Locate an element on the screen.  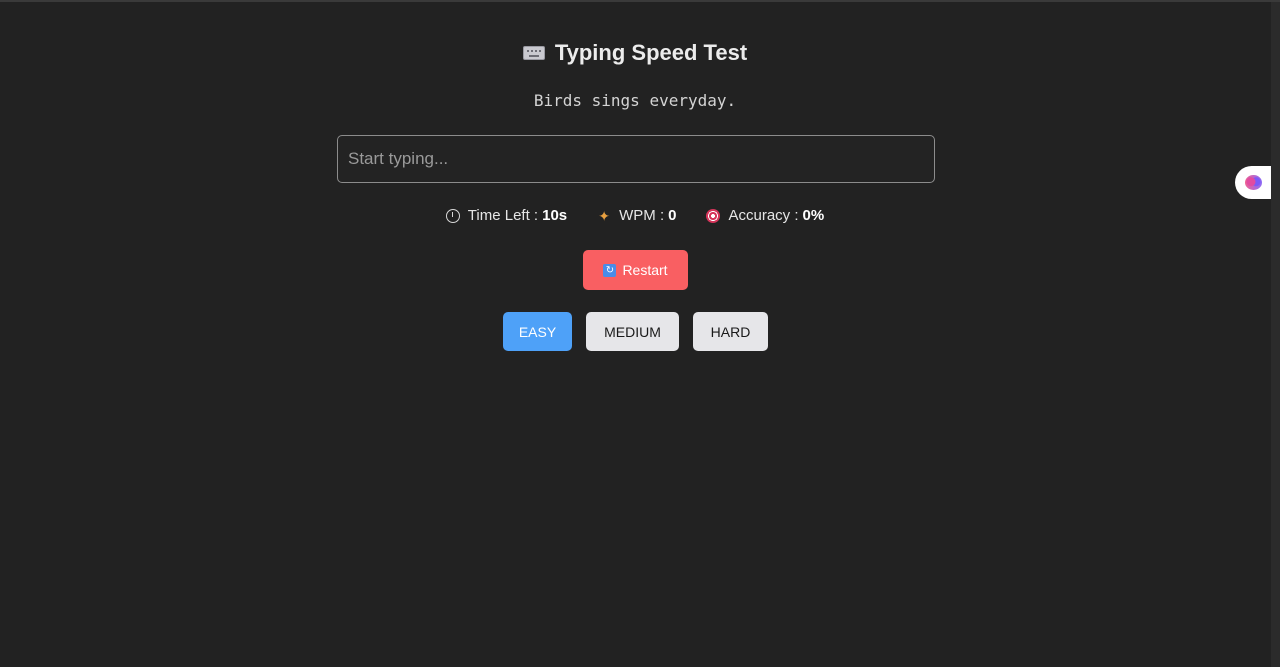
header: Typing Speed Test is located at coordinates (635, 53).